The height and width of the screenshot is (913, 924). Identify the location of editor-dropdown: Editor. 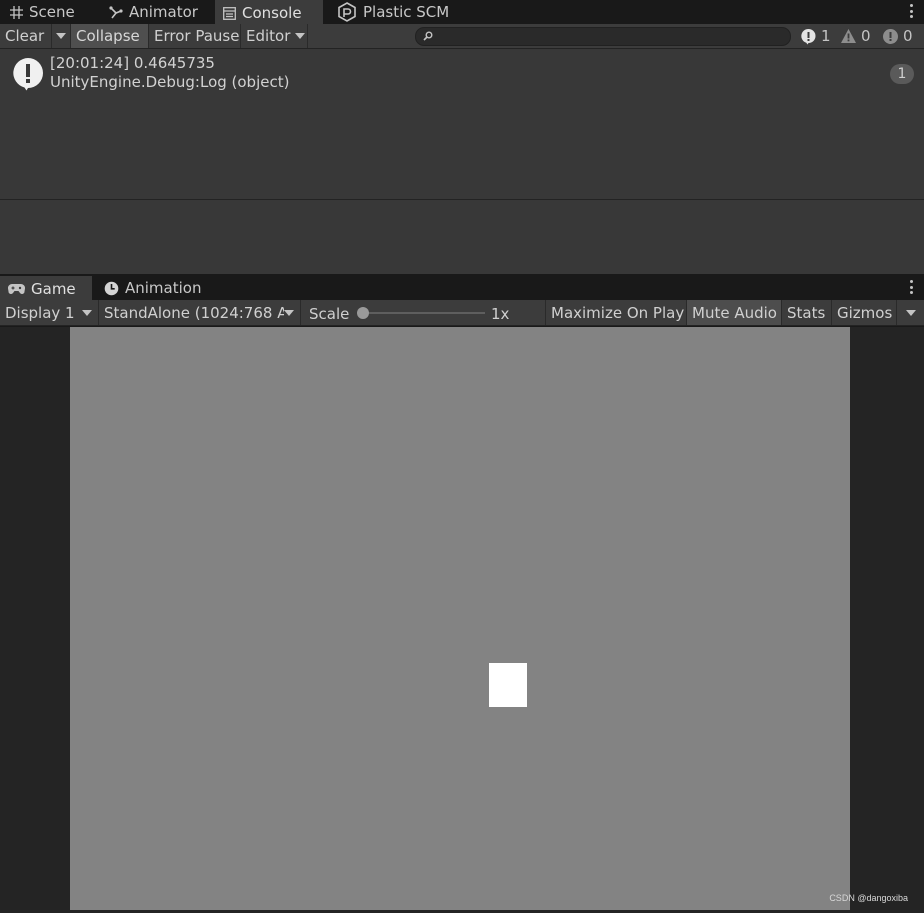
(274, 36).